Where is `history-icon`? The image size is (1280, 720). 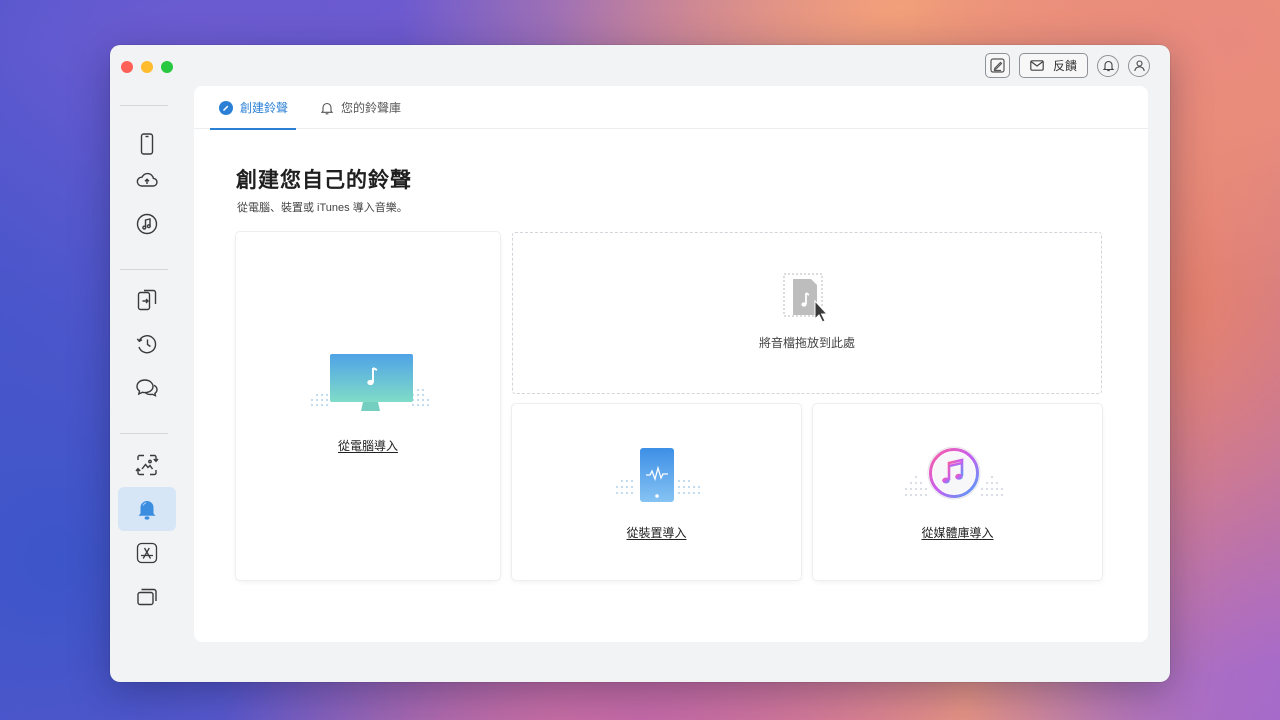
history-icon is located at coordinates (146, 344).